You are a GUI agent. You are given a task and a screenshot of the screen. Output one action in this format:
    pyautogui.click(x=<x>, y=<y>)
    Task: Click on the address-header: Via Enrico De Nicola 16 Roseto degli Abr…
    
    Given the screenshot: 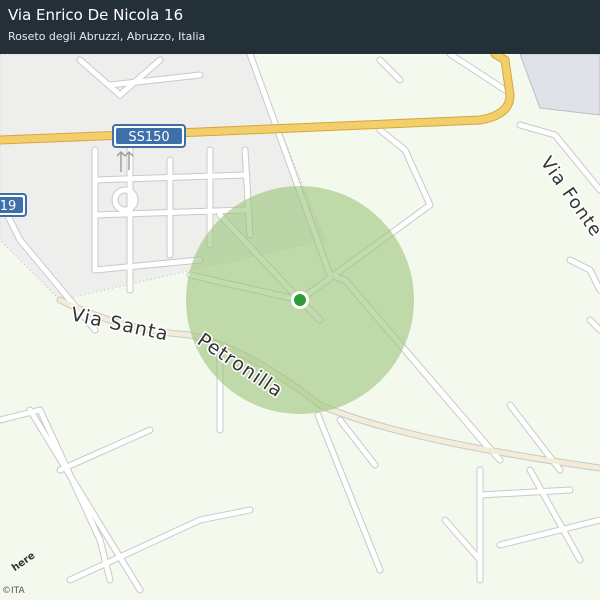 What is the action you would take?
    pyautogui.click(x=300, y=27)
    